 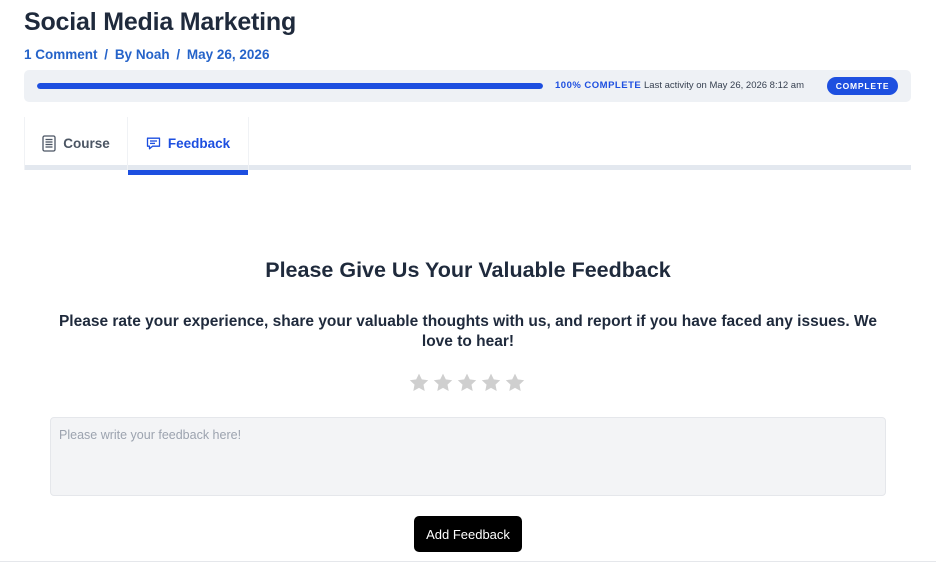 I want to click on tab-course-label: Course, so click(x=86, y=143).